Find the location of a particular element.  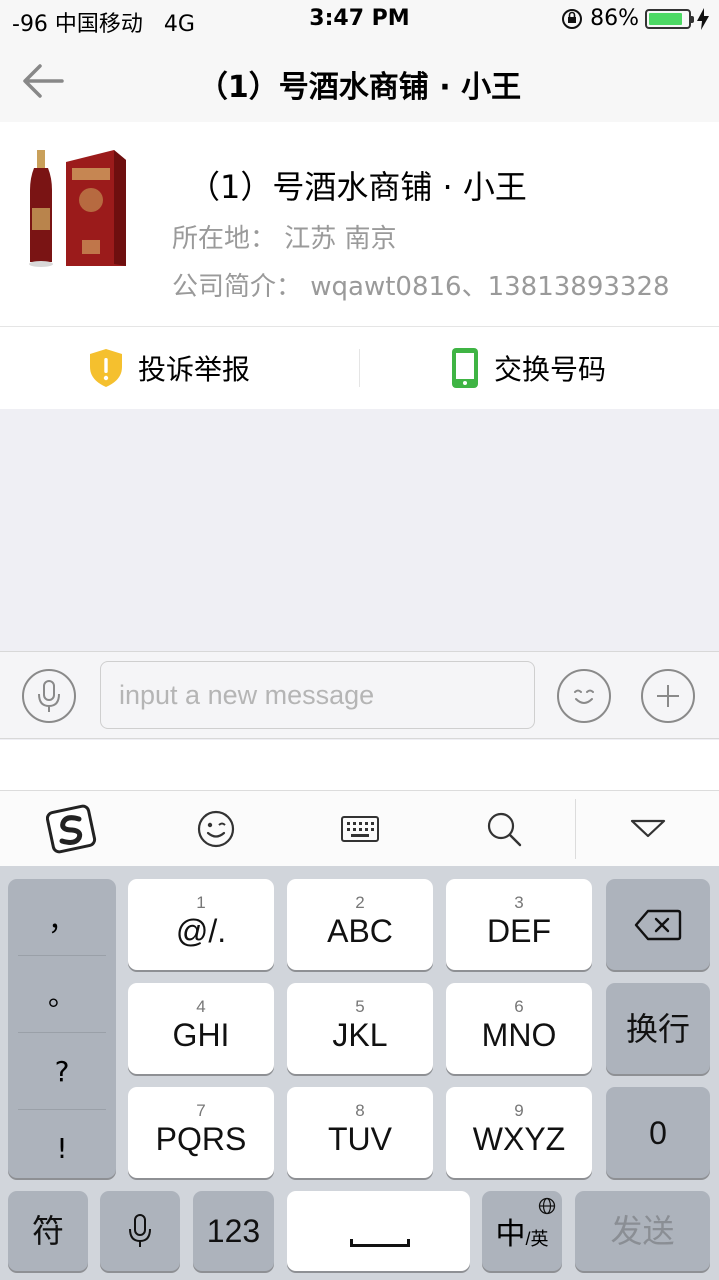

message-input is located at coordinates (317, 695).